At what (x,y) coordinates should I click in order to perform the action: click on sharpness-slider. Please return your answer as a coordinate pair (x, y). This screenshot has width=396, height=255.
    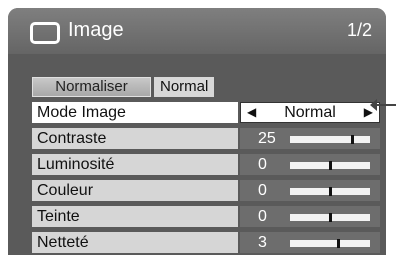
    Looking at the image, I should click on (330, 243).